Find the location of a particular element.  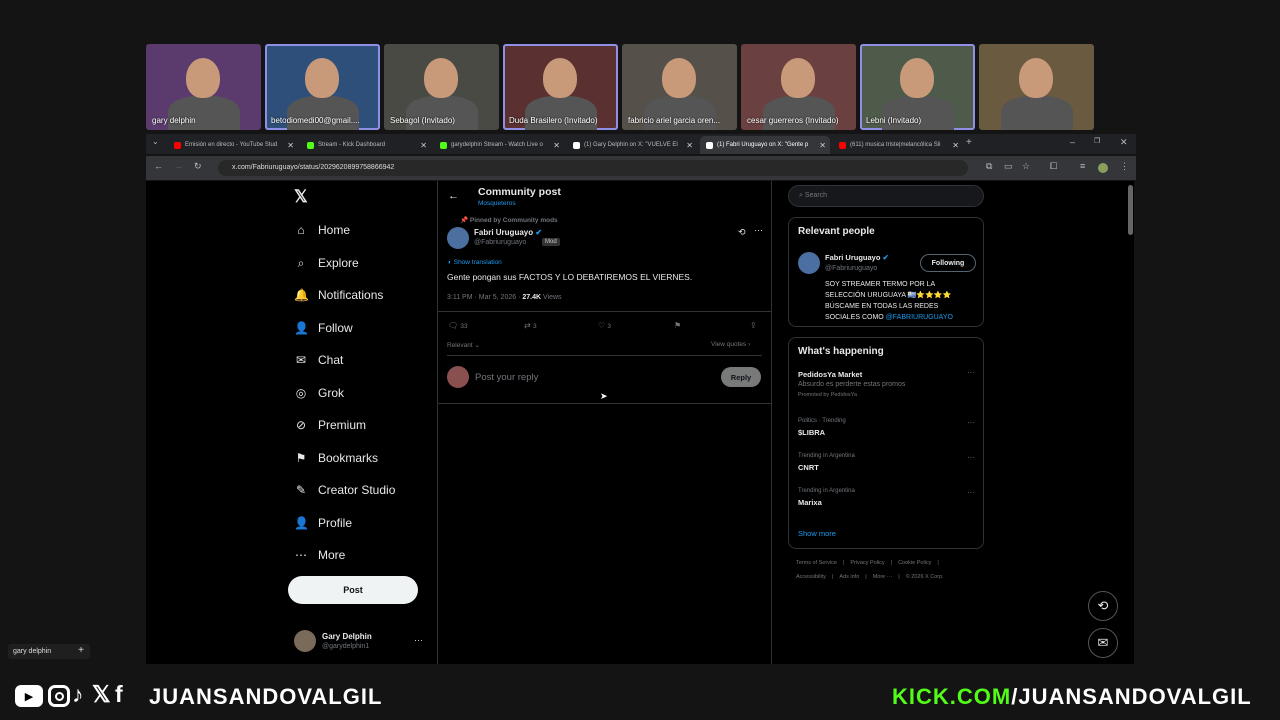

reply-button: Reply is located at coordinates (741, 377).